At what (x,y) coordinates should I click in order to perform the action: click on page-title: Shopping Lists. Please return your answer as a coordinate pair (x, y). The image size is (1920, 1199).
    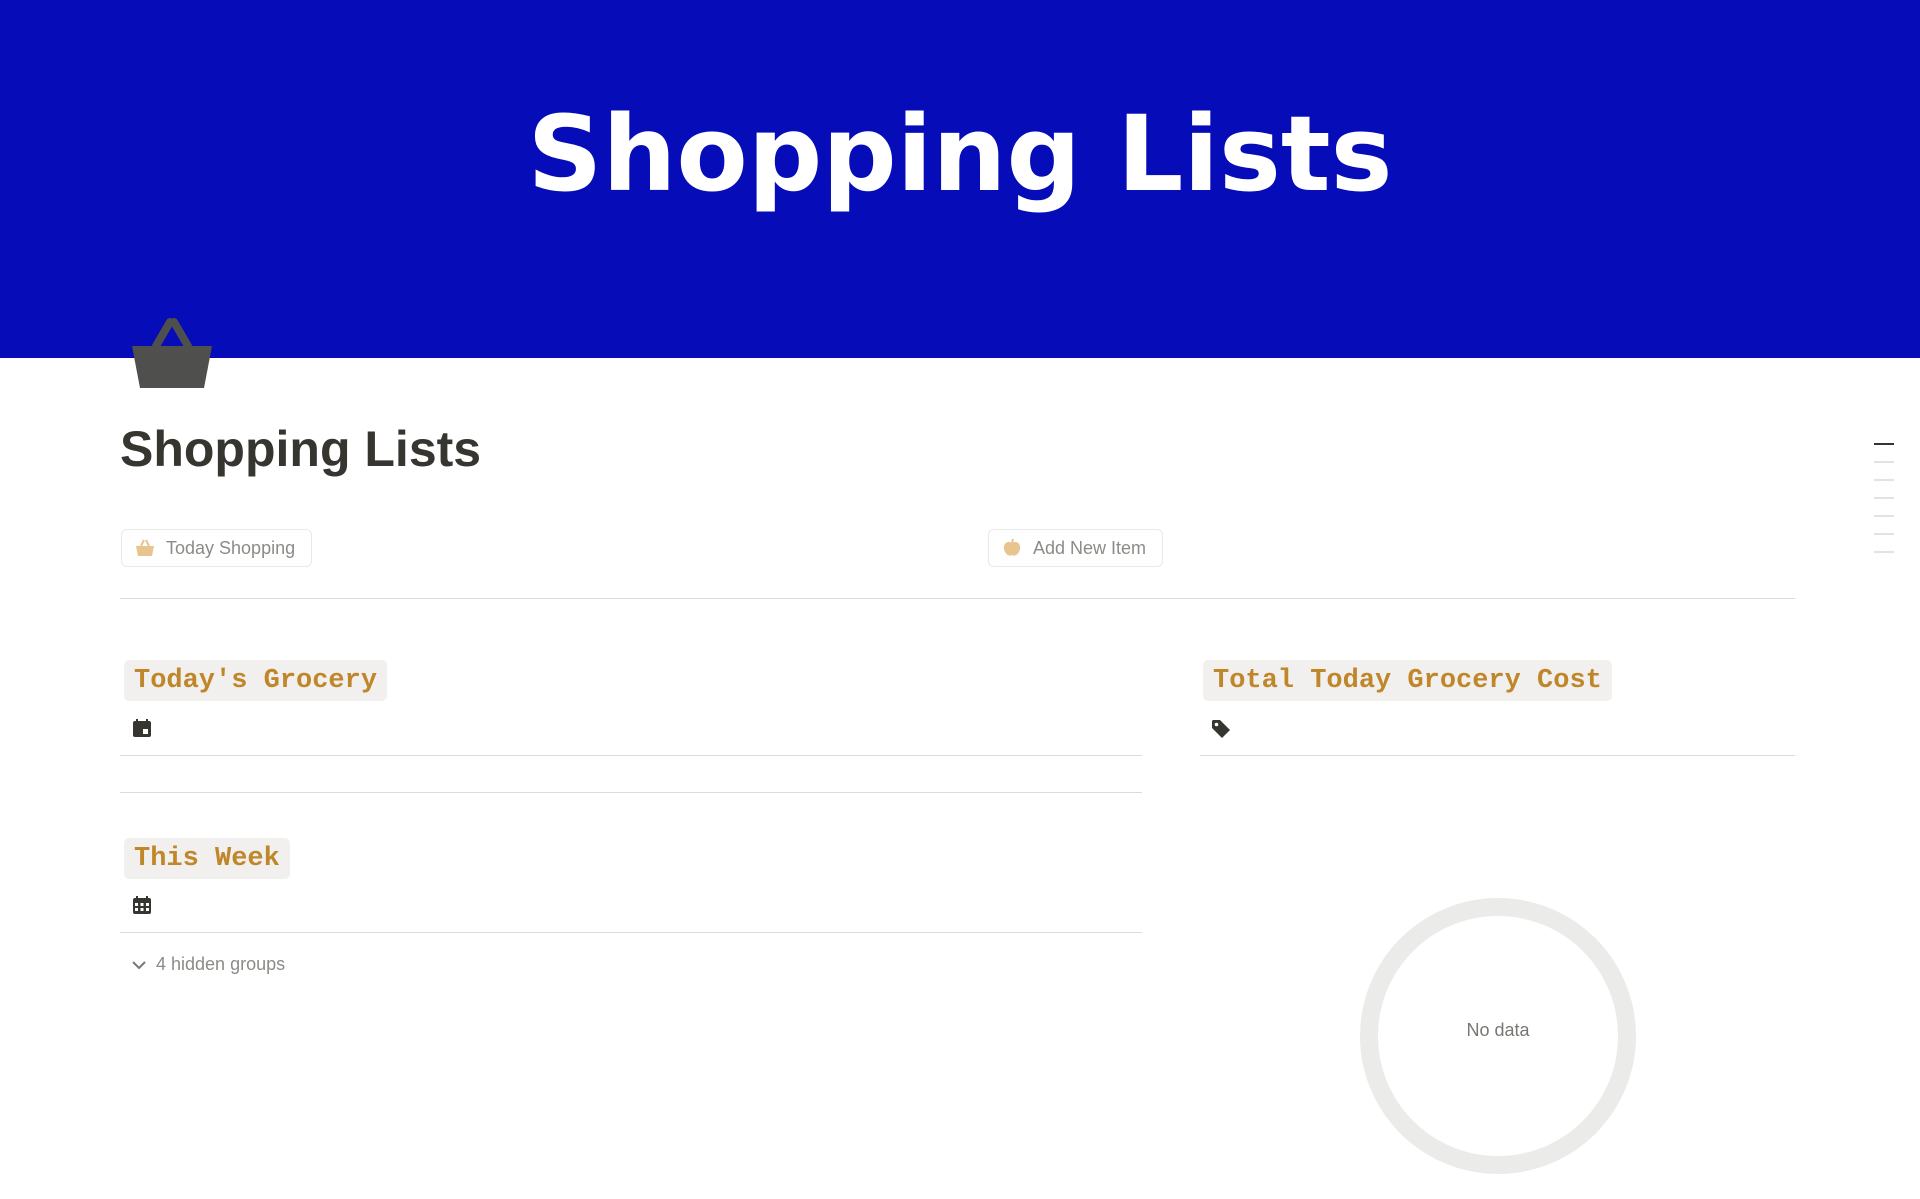
    Looking at the image, I should click on (301, 449).